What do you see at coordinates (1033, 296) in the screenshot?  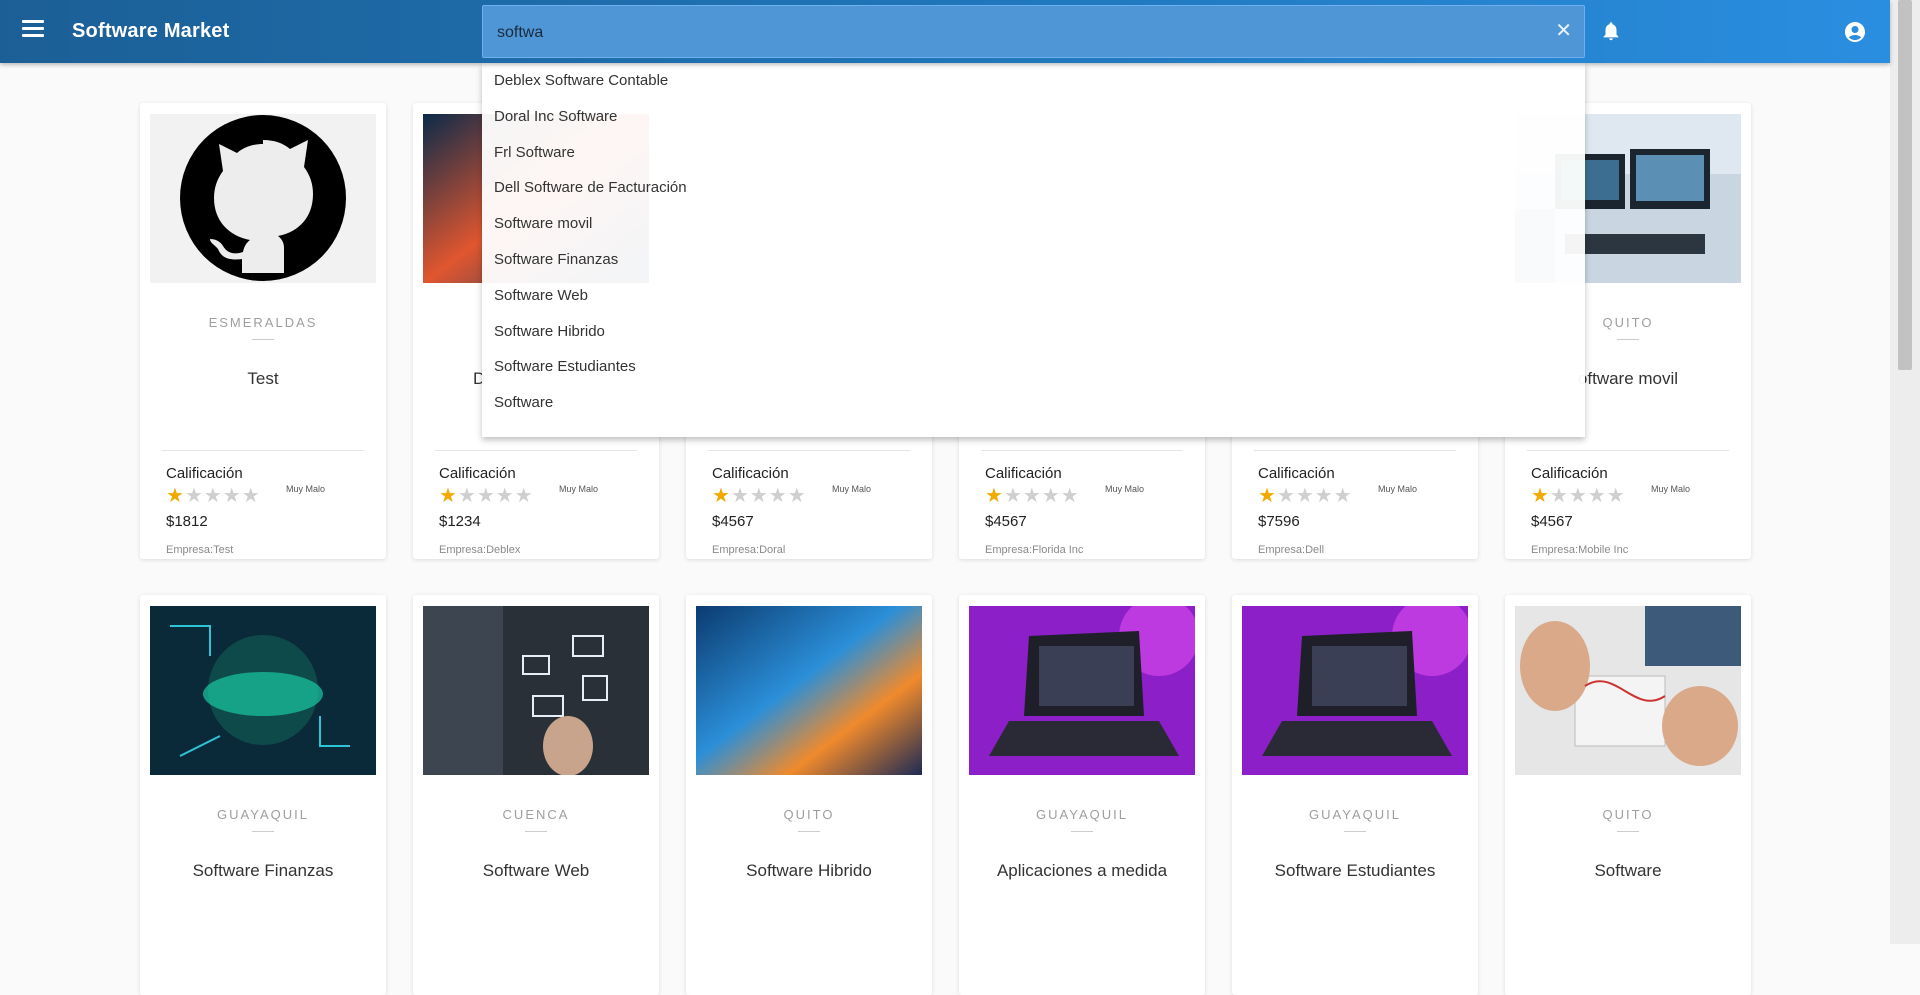 I see `suggestion-item: Software Web` at bounding box center [1033, 296].